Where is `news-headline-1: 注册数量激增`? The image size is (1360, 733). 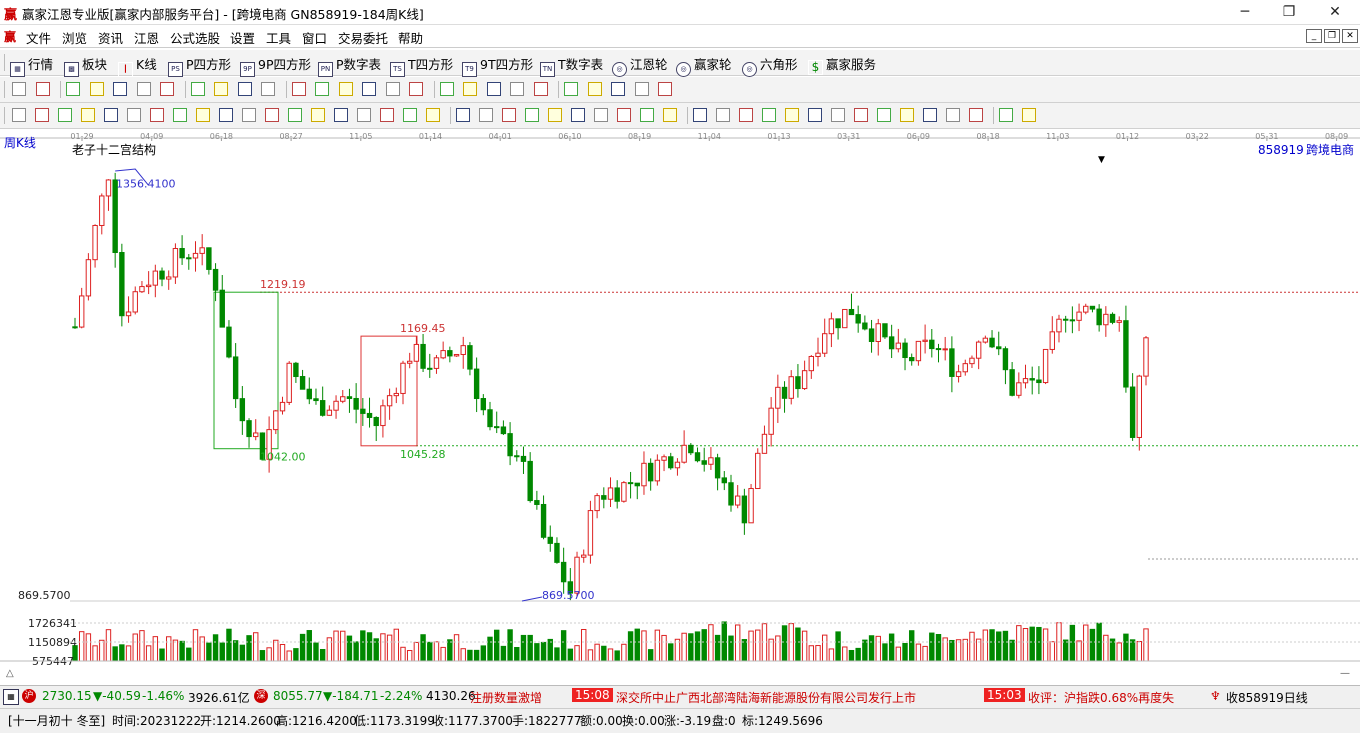
news-headline-1: 注册数量激增 is located at coordinates (506, 697).